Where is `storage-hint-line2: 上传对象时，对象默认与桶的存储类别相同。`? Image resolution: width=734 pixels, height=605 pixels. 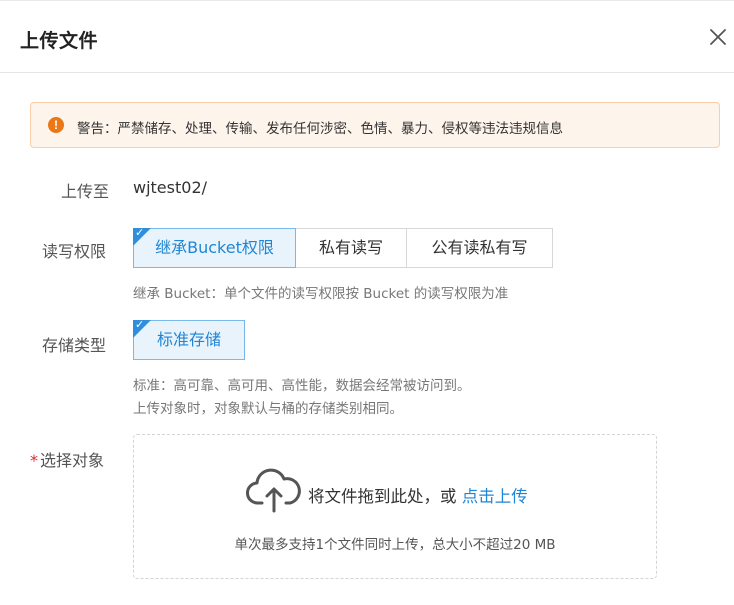 storage-hint-line2: 上传对象时，对象默认与桶的存储类别相同。 is located at coordinates (268, 409).